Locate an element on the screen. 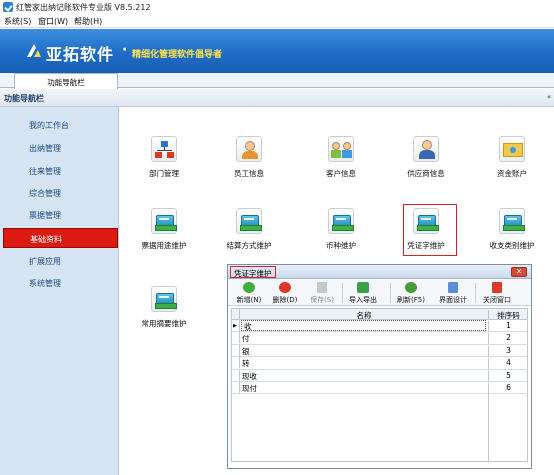  menu-window: 窗口(W) is located at coordinates (53, 21).